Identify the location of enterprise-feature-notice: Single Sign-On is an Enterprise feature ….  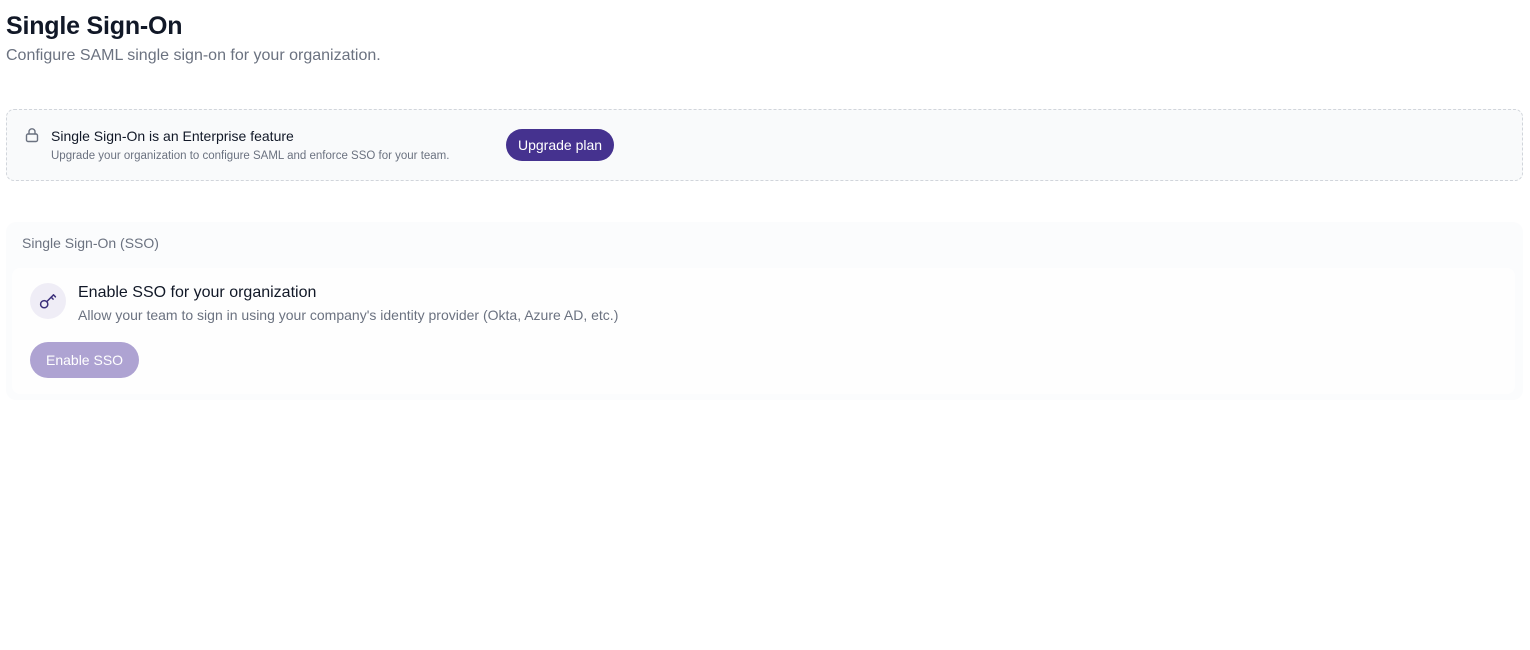
(764, 145).